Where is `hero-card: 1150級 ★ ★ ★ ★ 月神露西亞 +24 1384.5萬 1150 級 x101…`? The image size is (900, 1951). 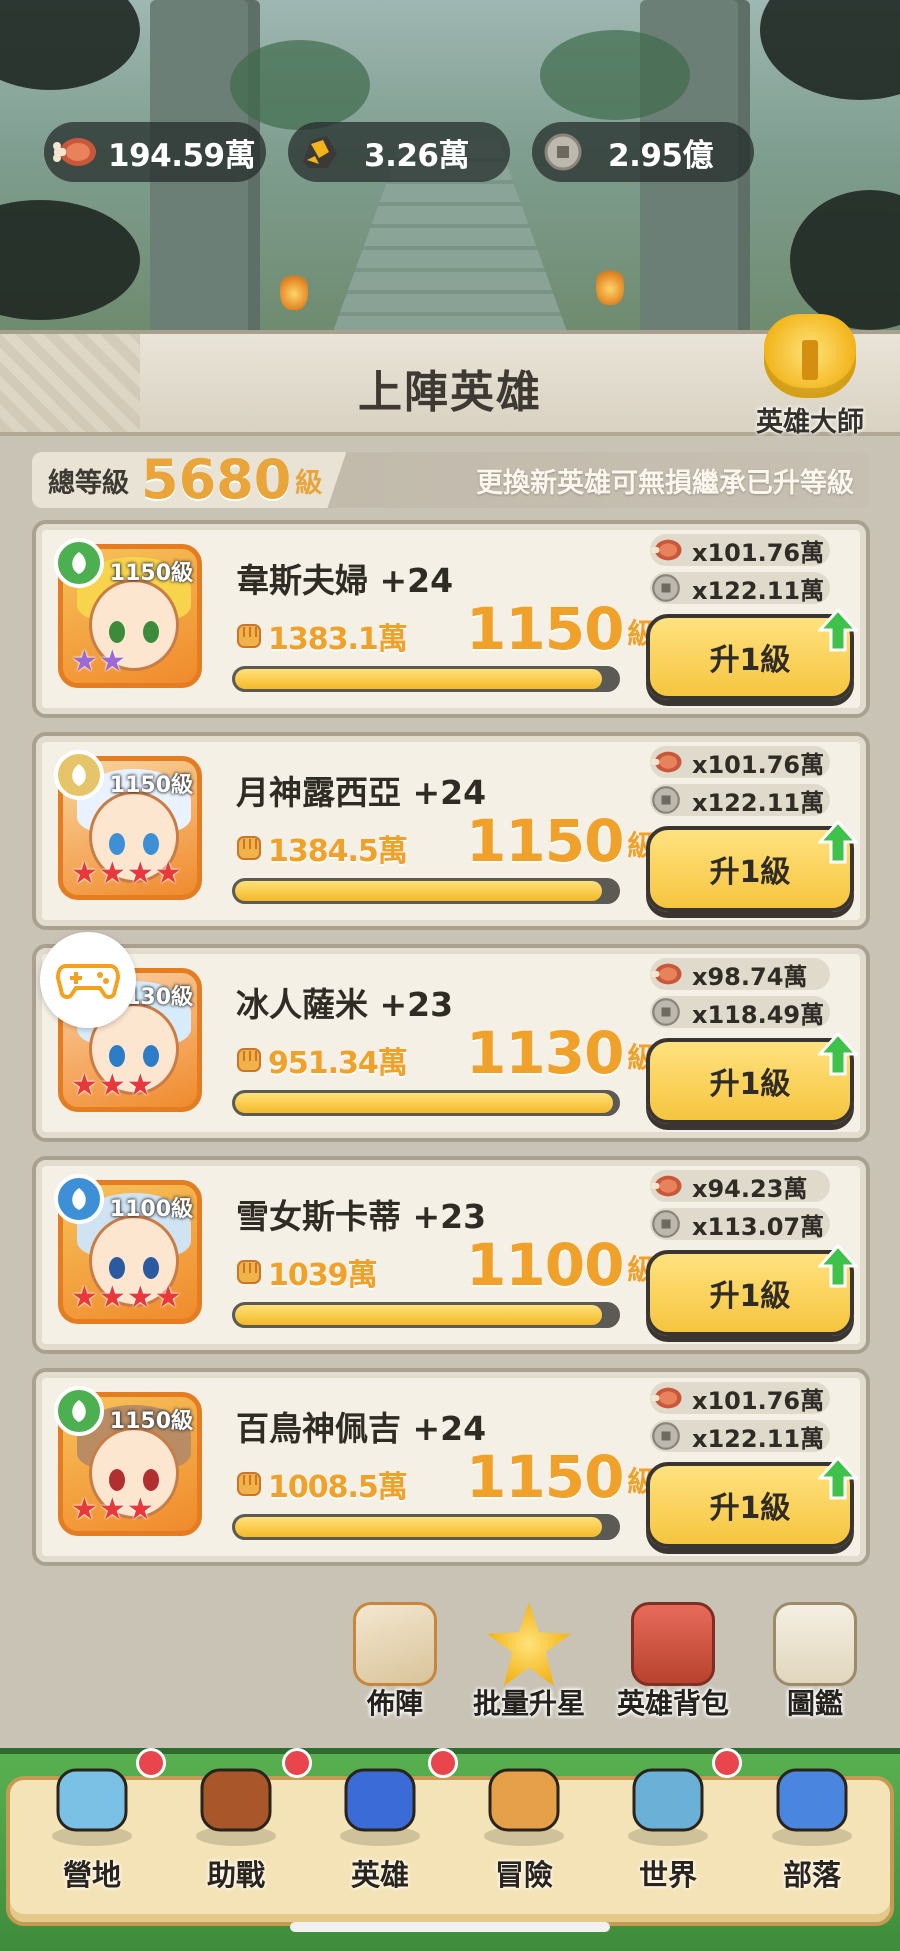 hero-card: 1150級 ★ ★ ★ ★ 月神露西亞 +24 1384.5萬 1150 級 x101… is located at coordinates (451, 831).